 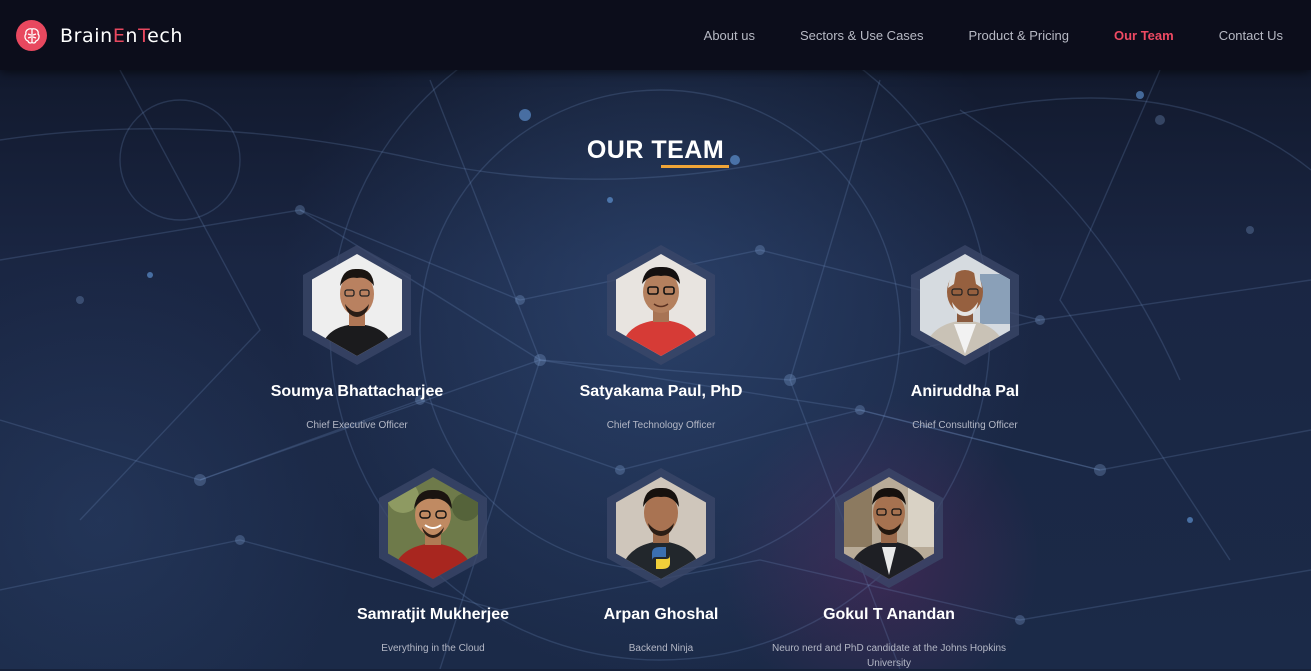 I want to click on section-title: OUR TEAM, so click(x=655, y=150).